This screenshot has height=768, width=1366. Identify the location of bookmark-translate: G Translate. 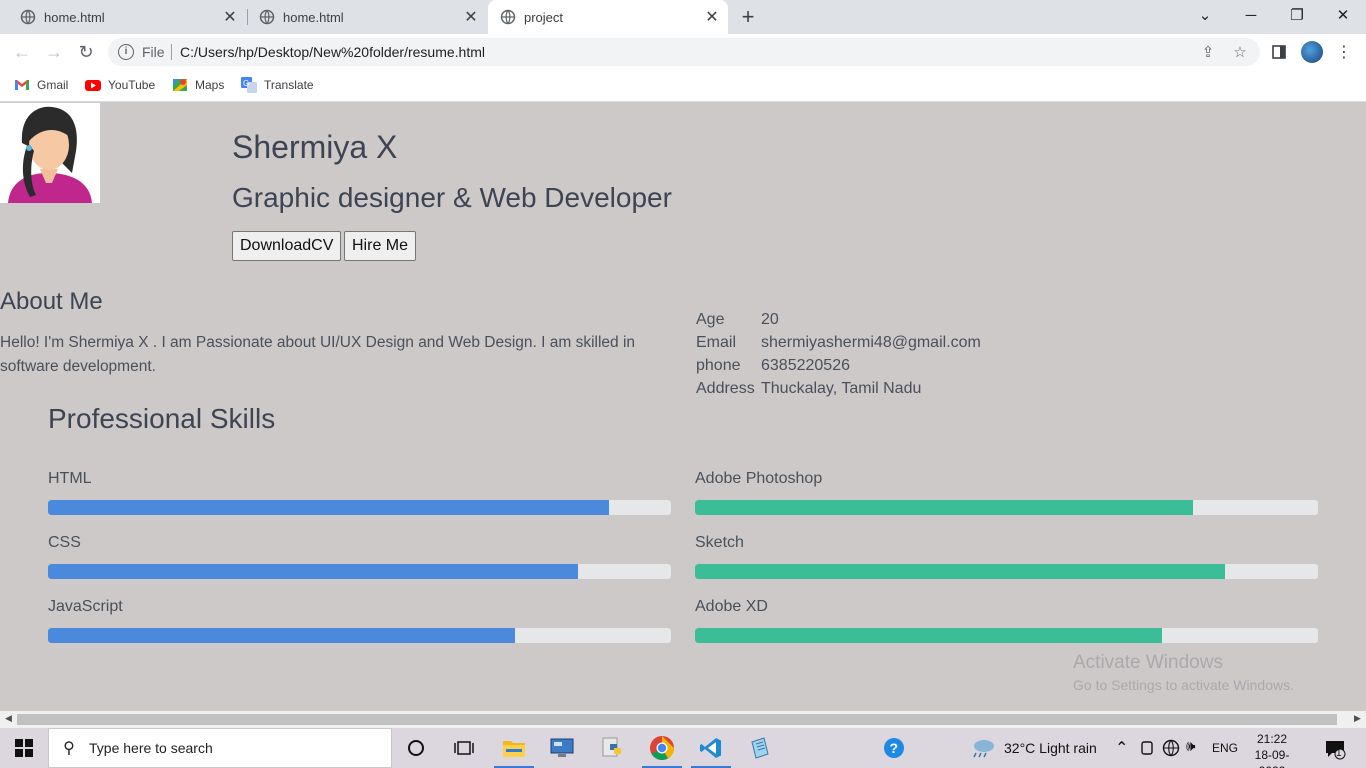
(277, 85).